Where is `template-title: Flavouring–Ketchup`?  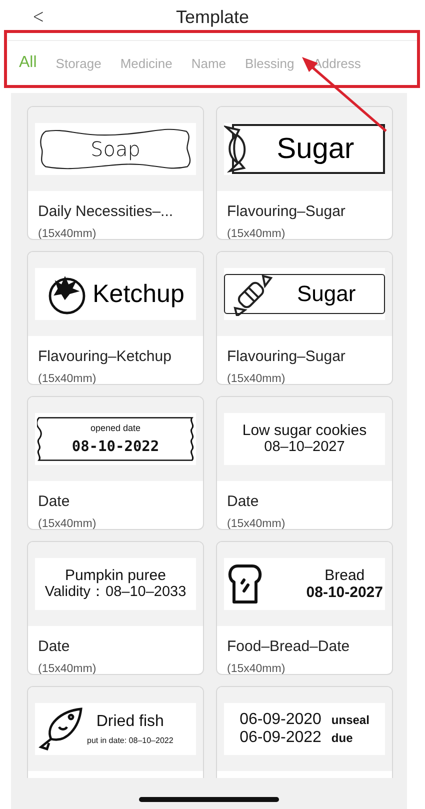 template-title: Flavouring–Ketchup is located at coordinates (105, 356).